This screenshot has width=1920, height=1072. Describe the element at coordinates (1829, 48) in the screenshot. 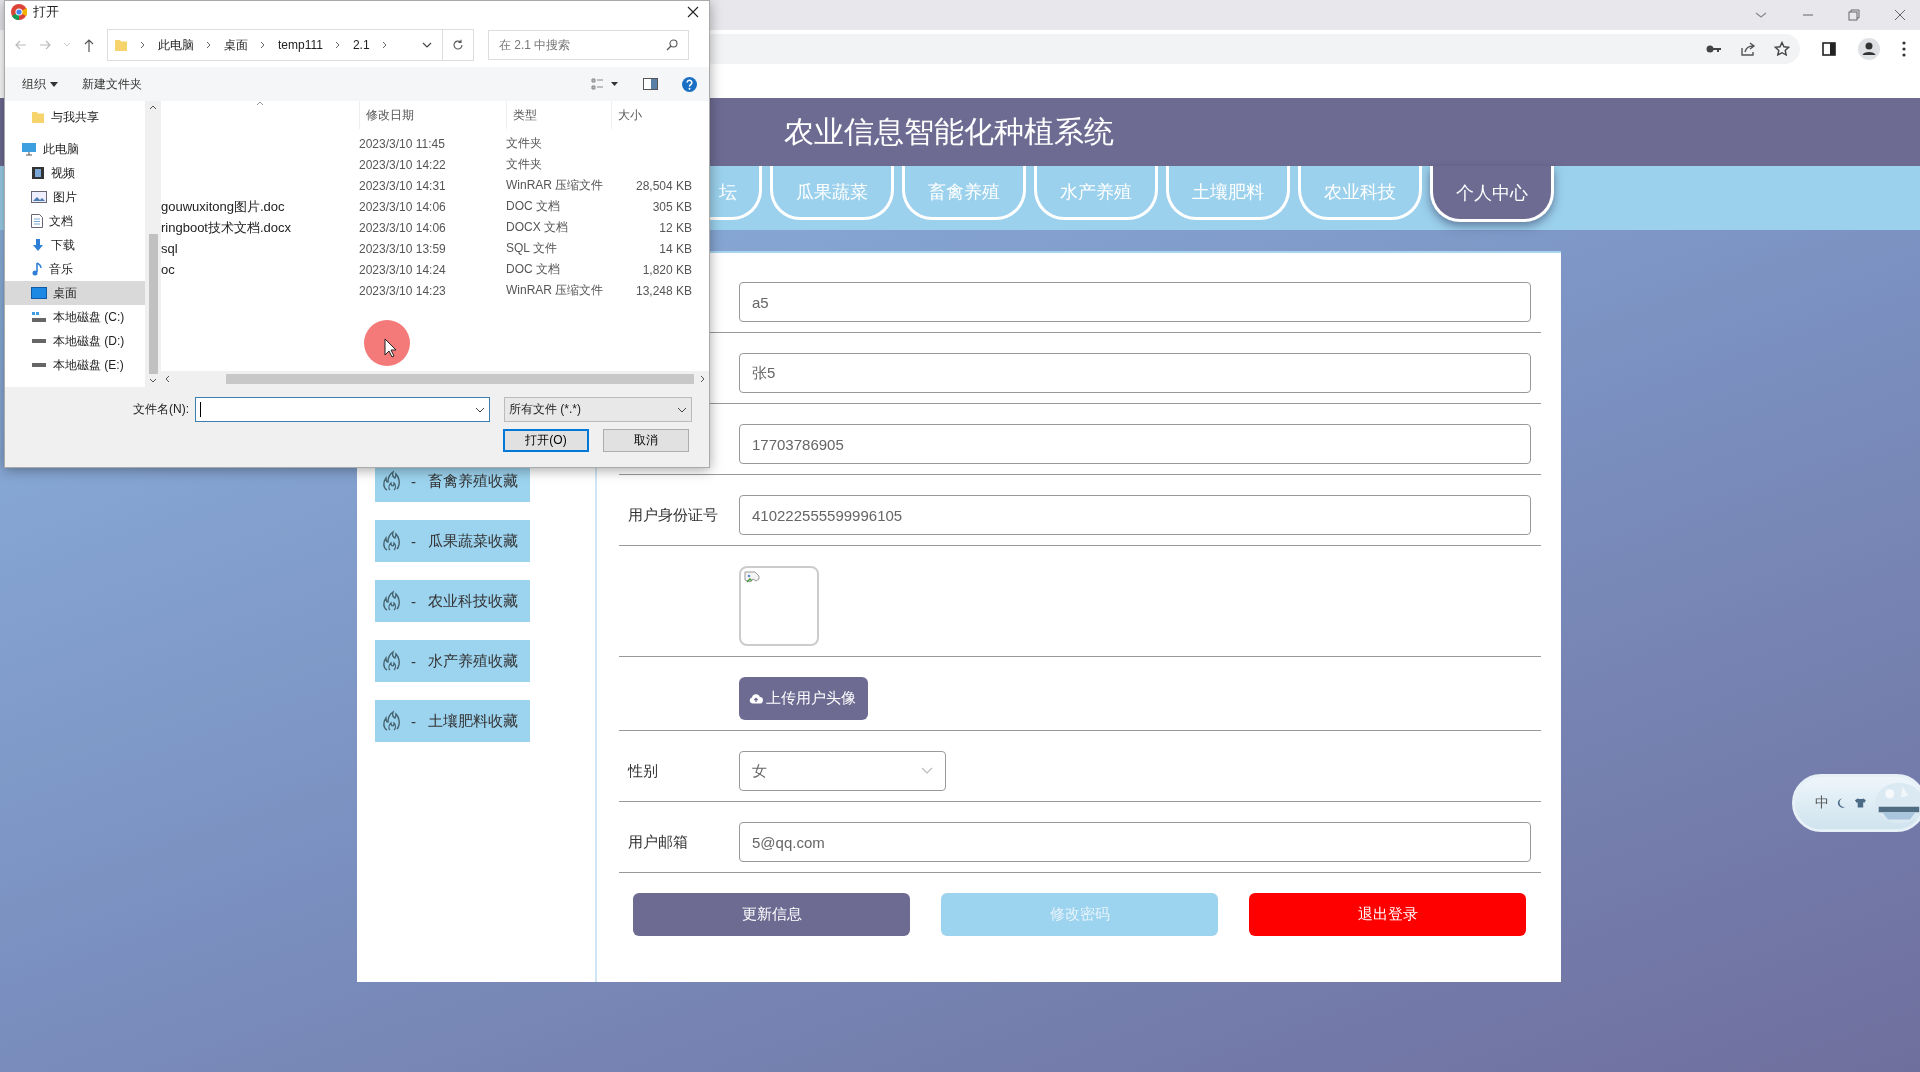

I see `side-panel-icon` at that location.